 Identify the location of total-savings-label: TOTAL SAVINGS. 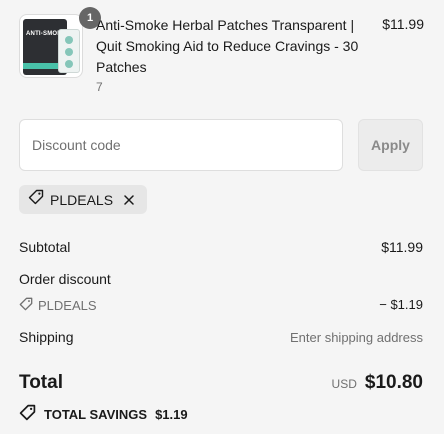
(96, 414).